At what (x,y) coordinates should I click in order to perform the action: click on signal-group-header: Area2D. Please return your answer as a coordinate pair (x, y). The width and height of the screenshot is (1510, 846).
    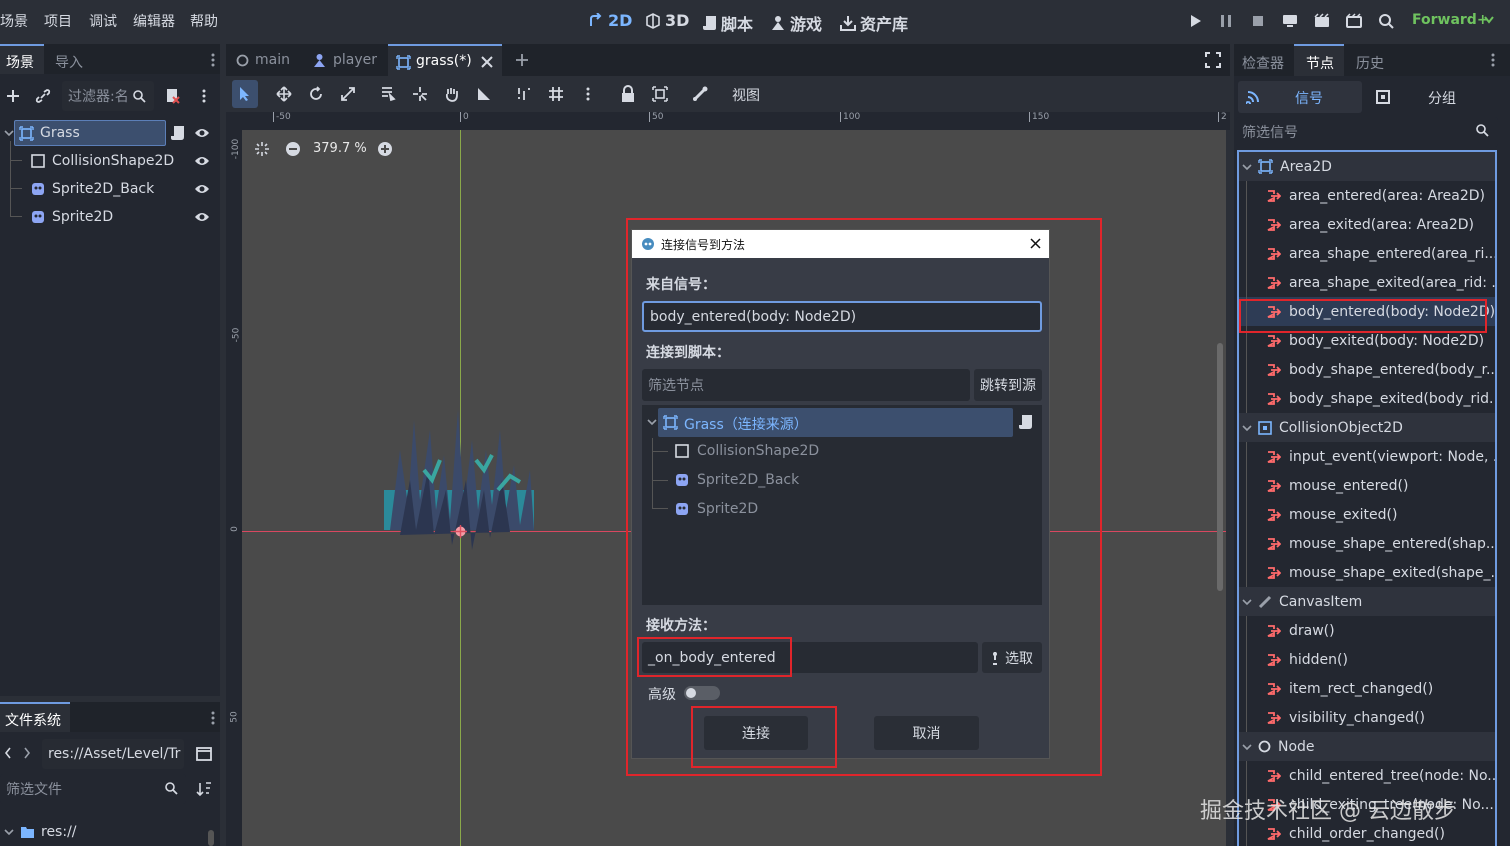
    Looking at the image, I should click on (1367, 166).